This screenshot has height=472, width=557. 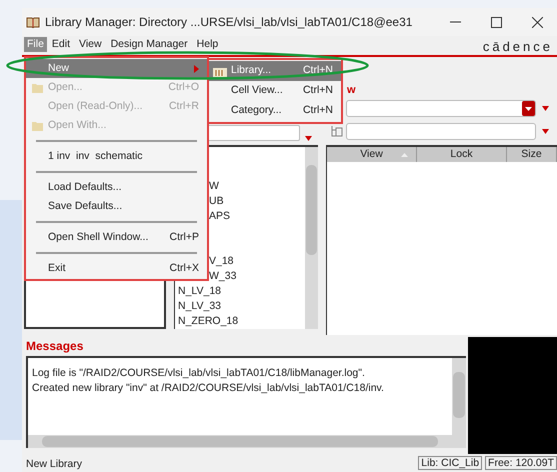 What do you see at coordinates (537, 22) in the screenshot?
I see `close-icon` at bounding box center [537, 22].